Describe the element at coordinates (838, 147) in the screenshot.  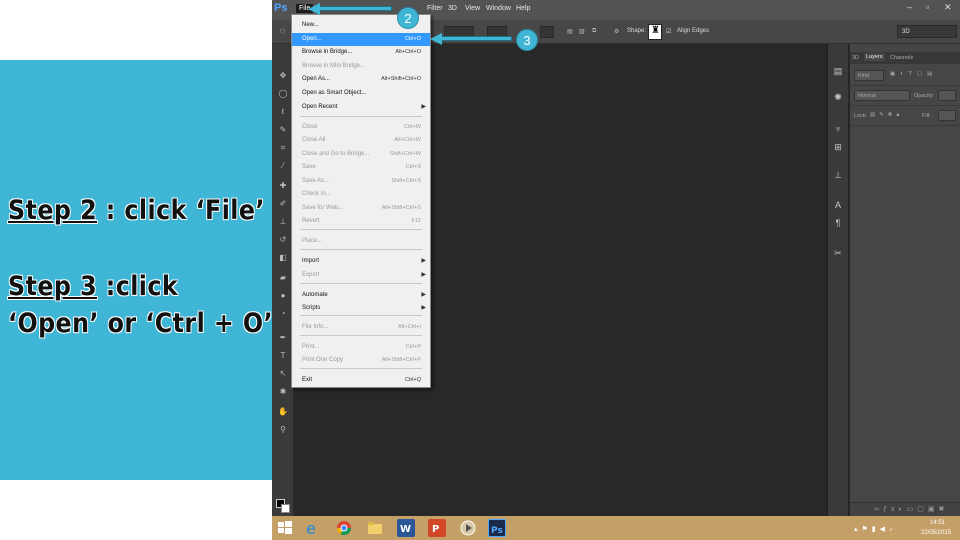
I see `properties-panel-icon: ⊞` at that location.